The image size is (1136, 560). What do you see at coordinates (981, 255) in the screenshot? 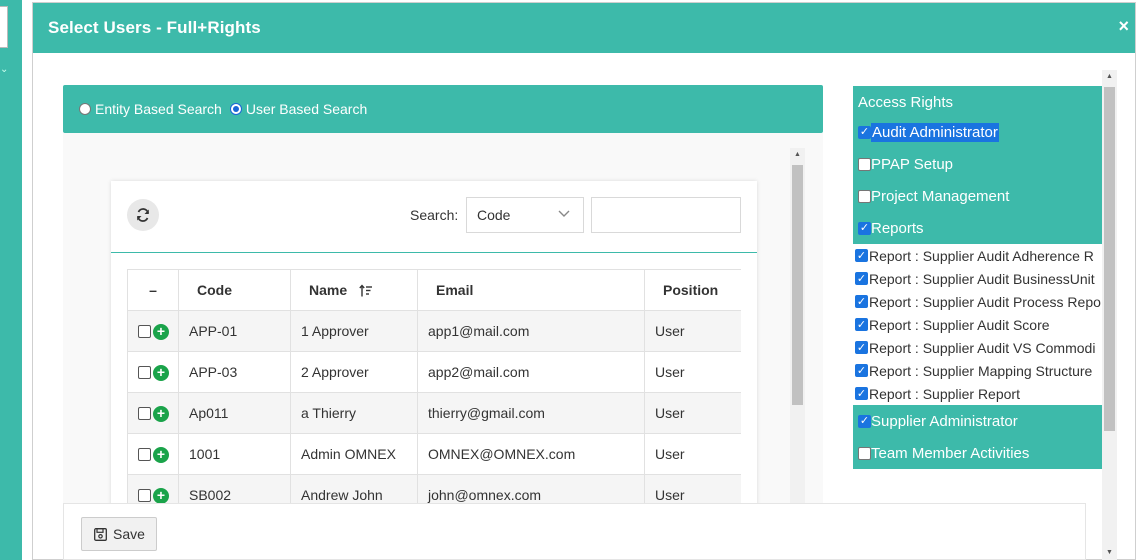
I see `access-subitem-label: Report : Supplier Audit Adherence R` at bounding box center [981, 255].